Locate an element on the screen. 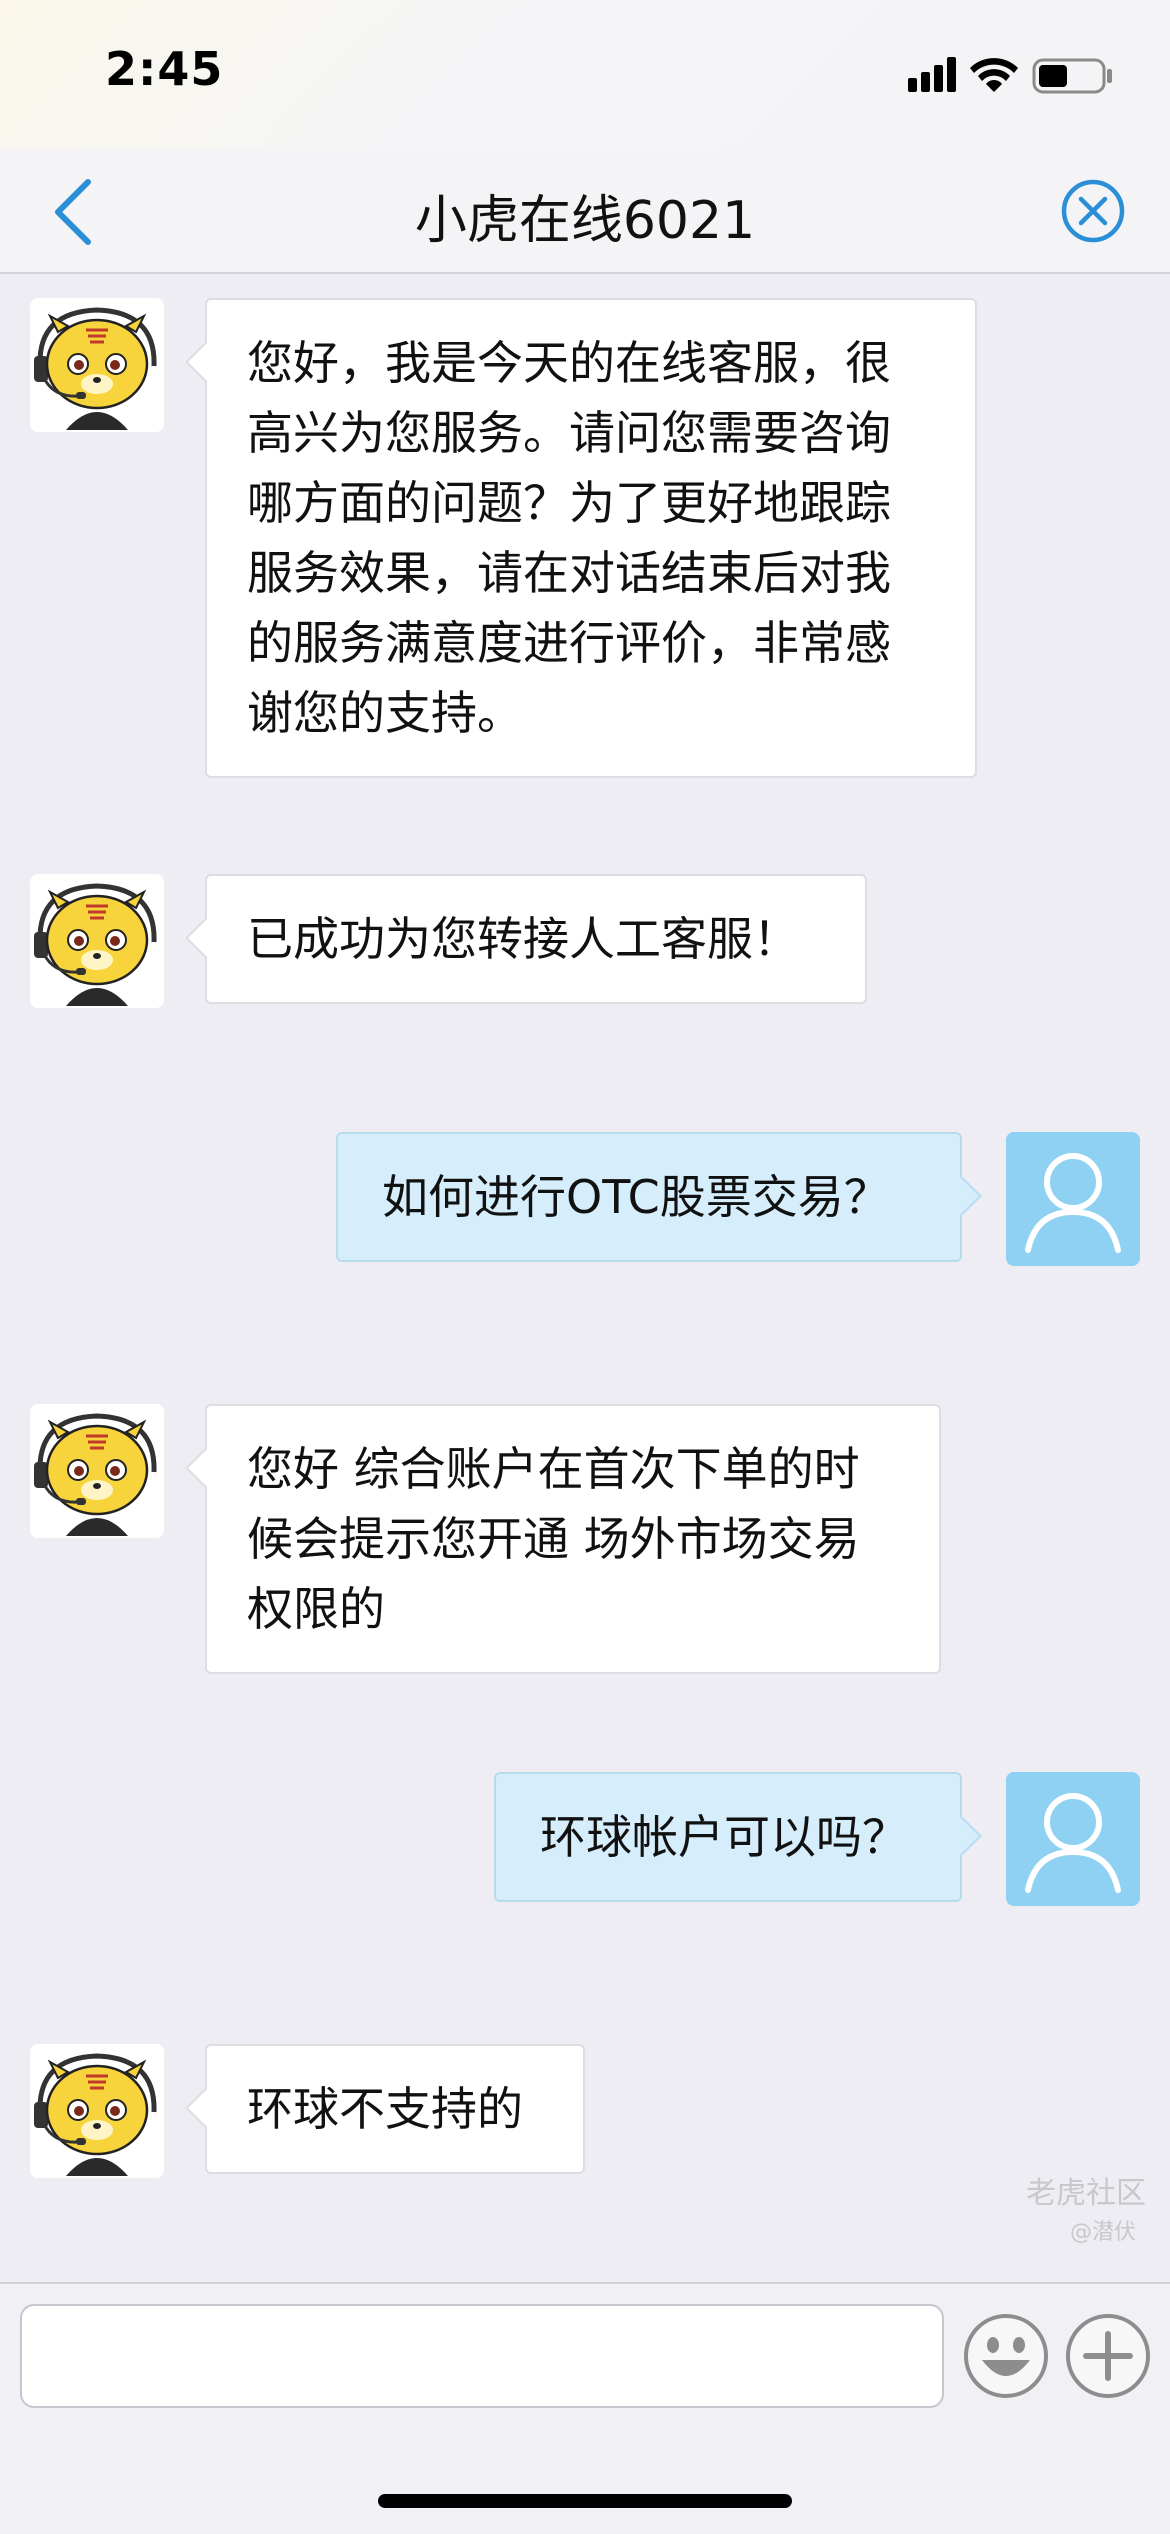 The image size is (1170, 2534). message-bubble-user: 环球帐户可以吗？ is located at coordinates (728, 1837).